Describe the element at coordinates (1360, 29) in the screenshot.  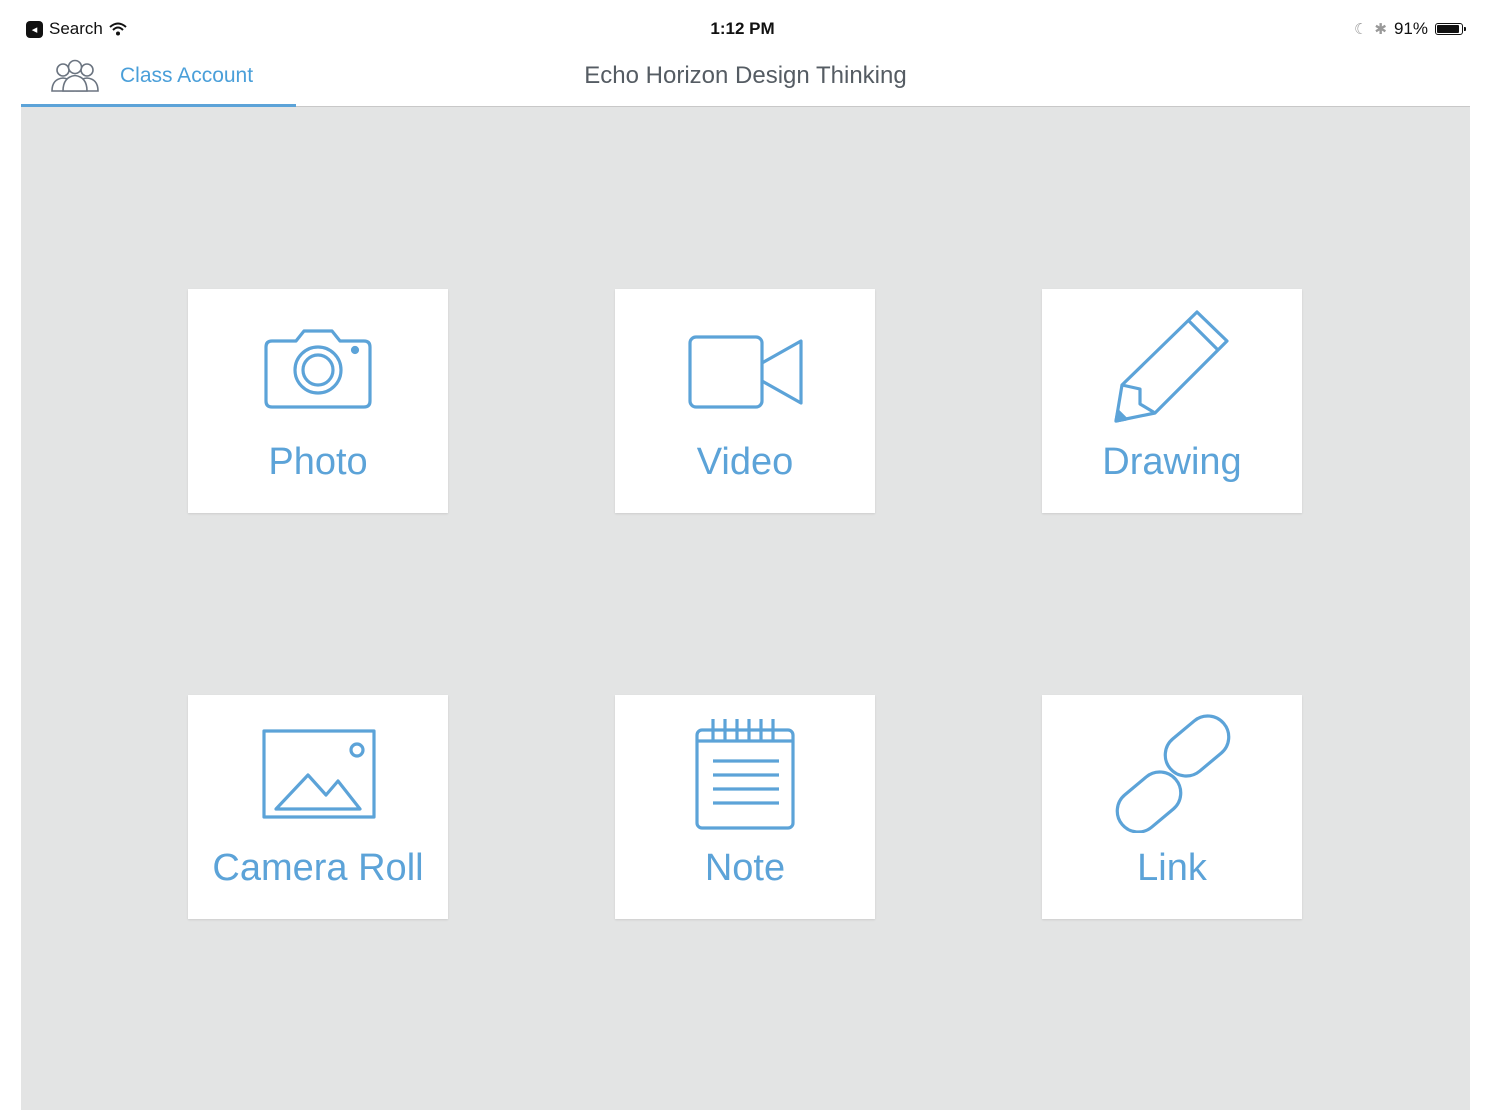
I see `moon-icon: ☾` at that location.